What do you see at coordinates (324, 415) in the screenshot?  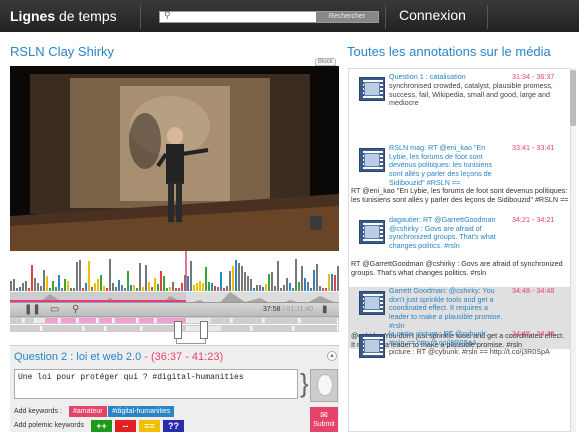 I see `submit-icon: ✉` at bounding box center [324, 415].